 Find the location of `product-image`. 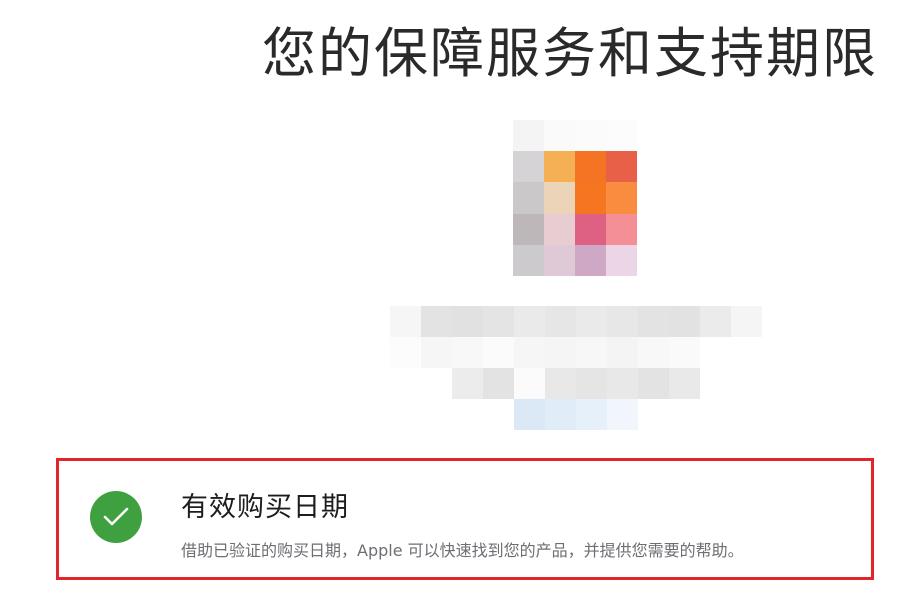

product-image is located at coordinates (575, 198).